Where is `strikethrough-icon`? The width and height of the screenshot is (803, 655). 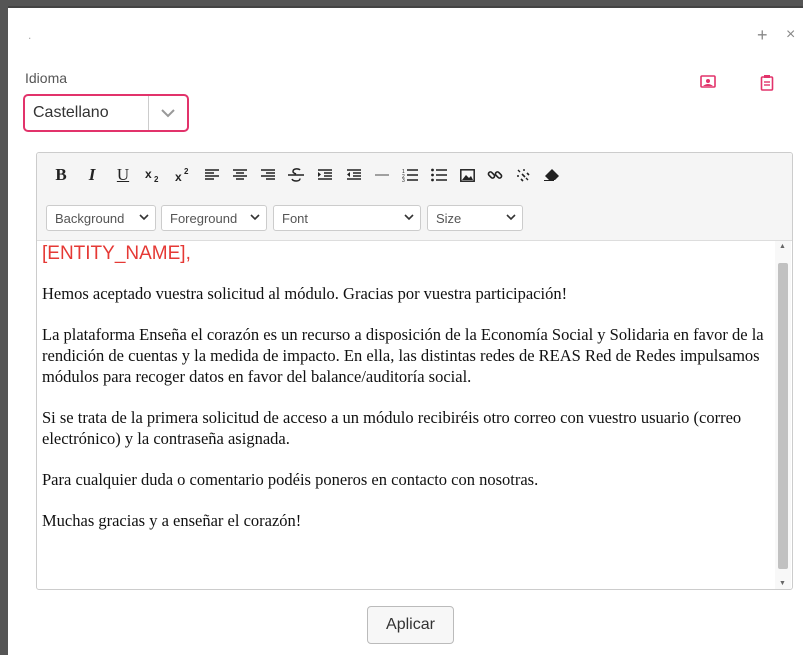 strikethrough-icon is located at coordinates (296, 175).